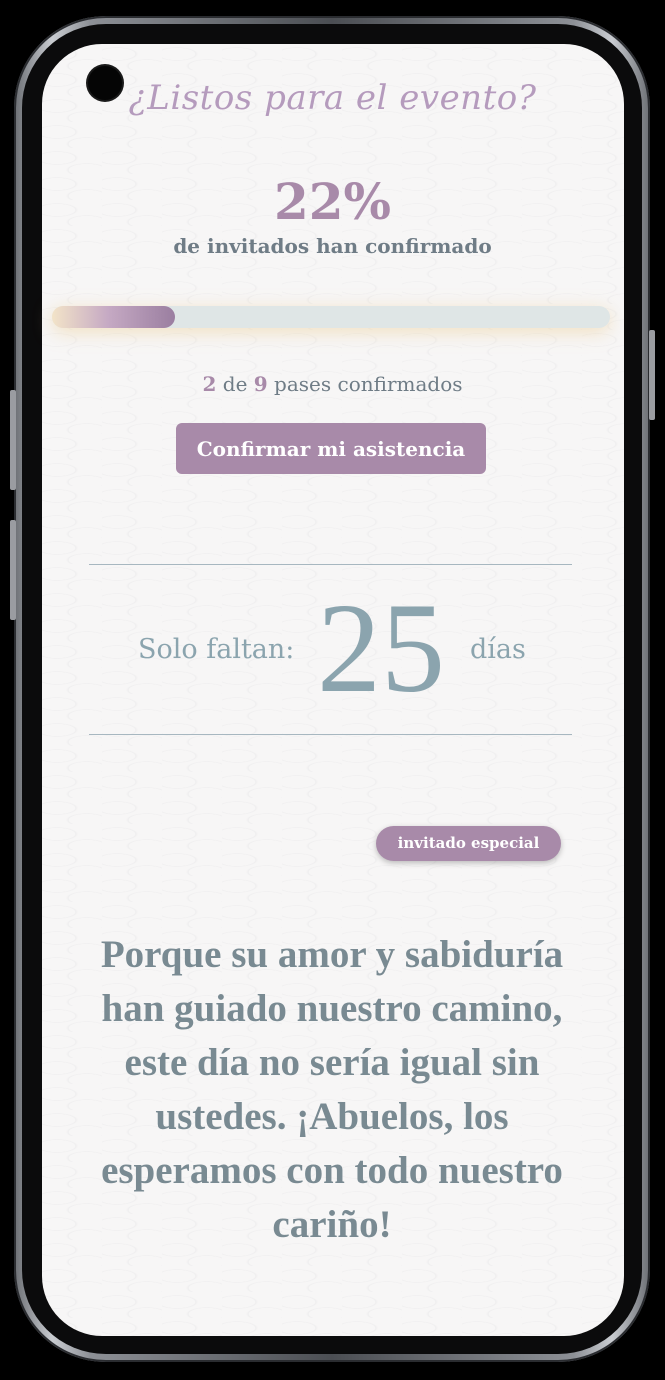  Describe the element at coordinates (105, 83) in the screenshot. I see `front-camera` at that location.